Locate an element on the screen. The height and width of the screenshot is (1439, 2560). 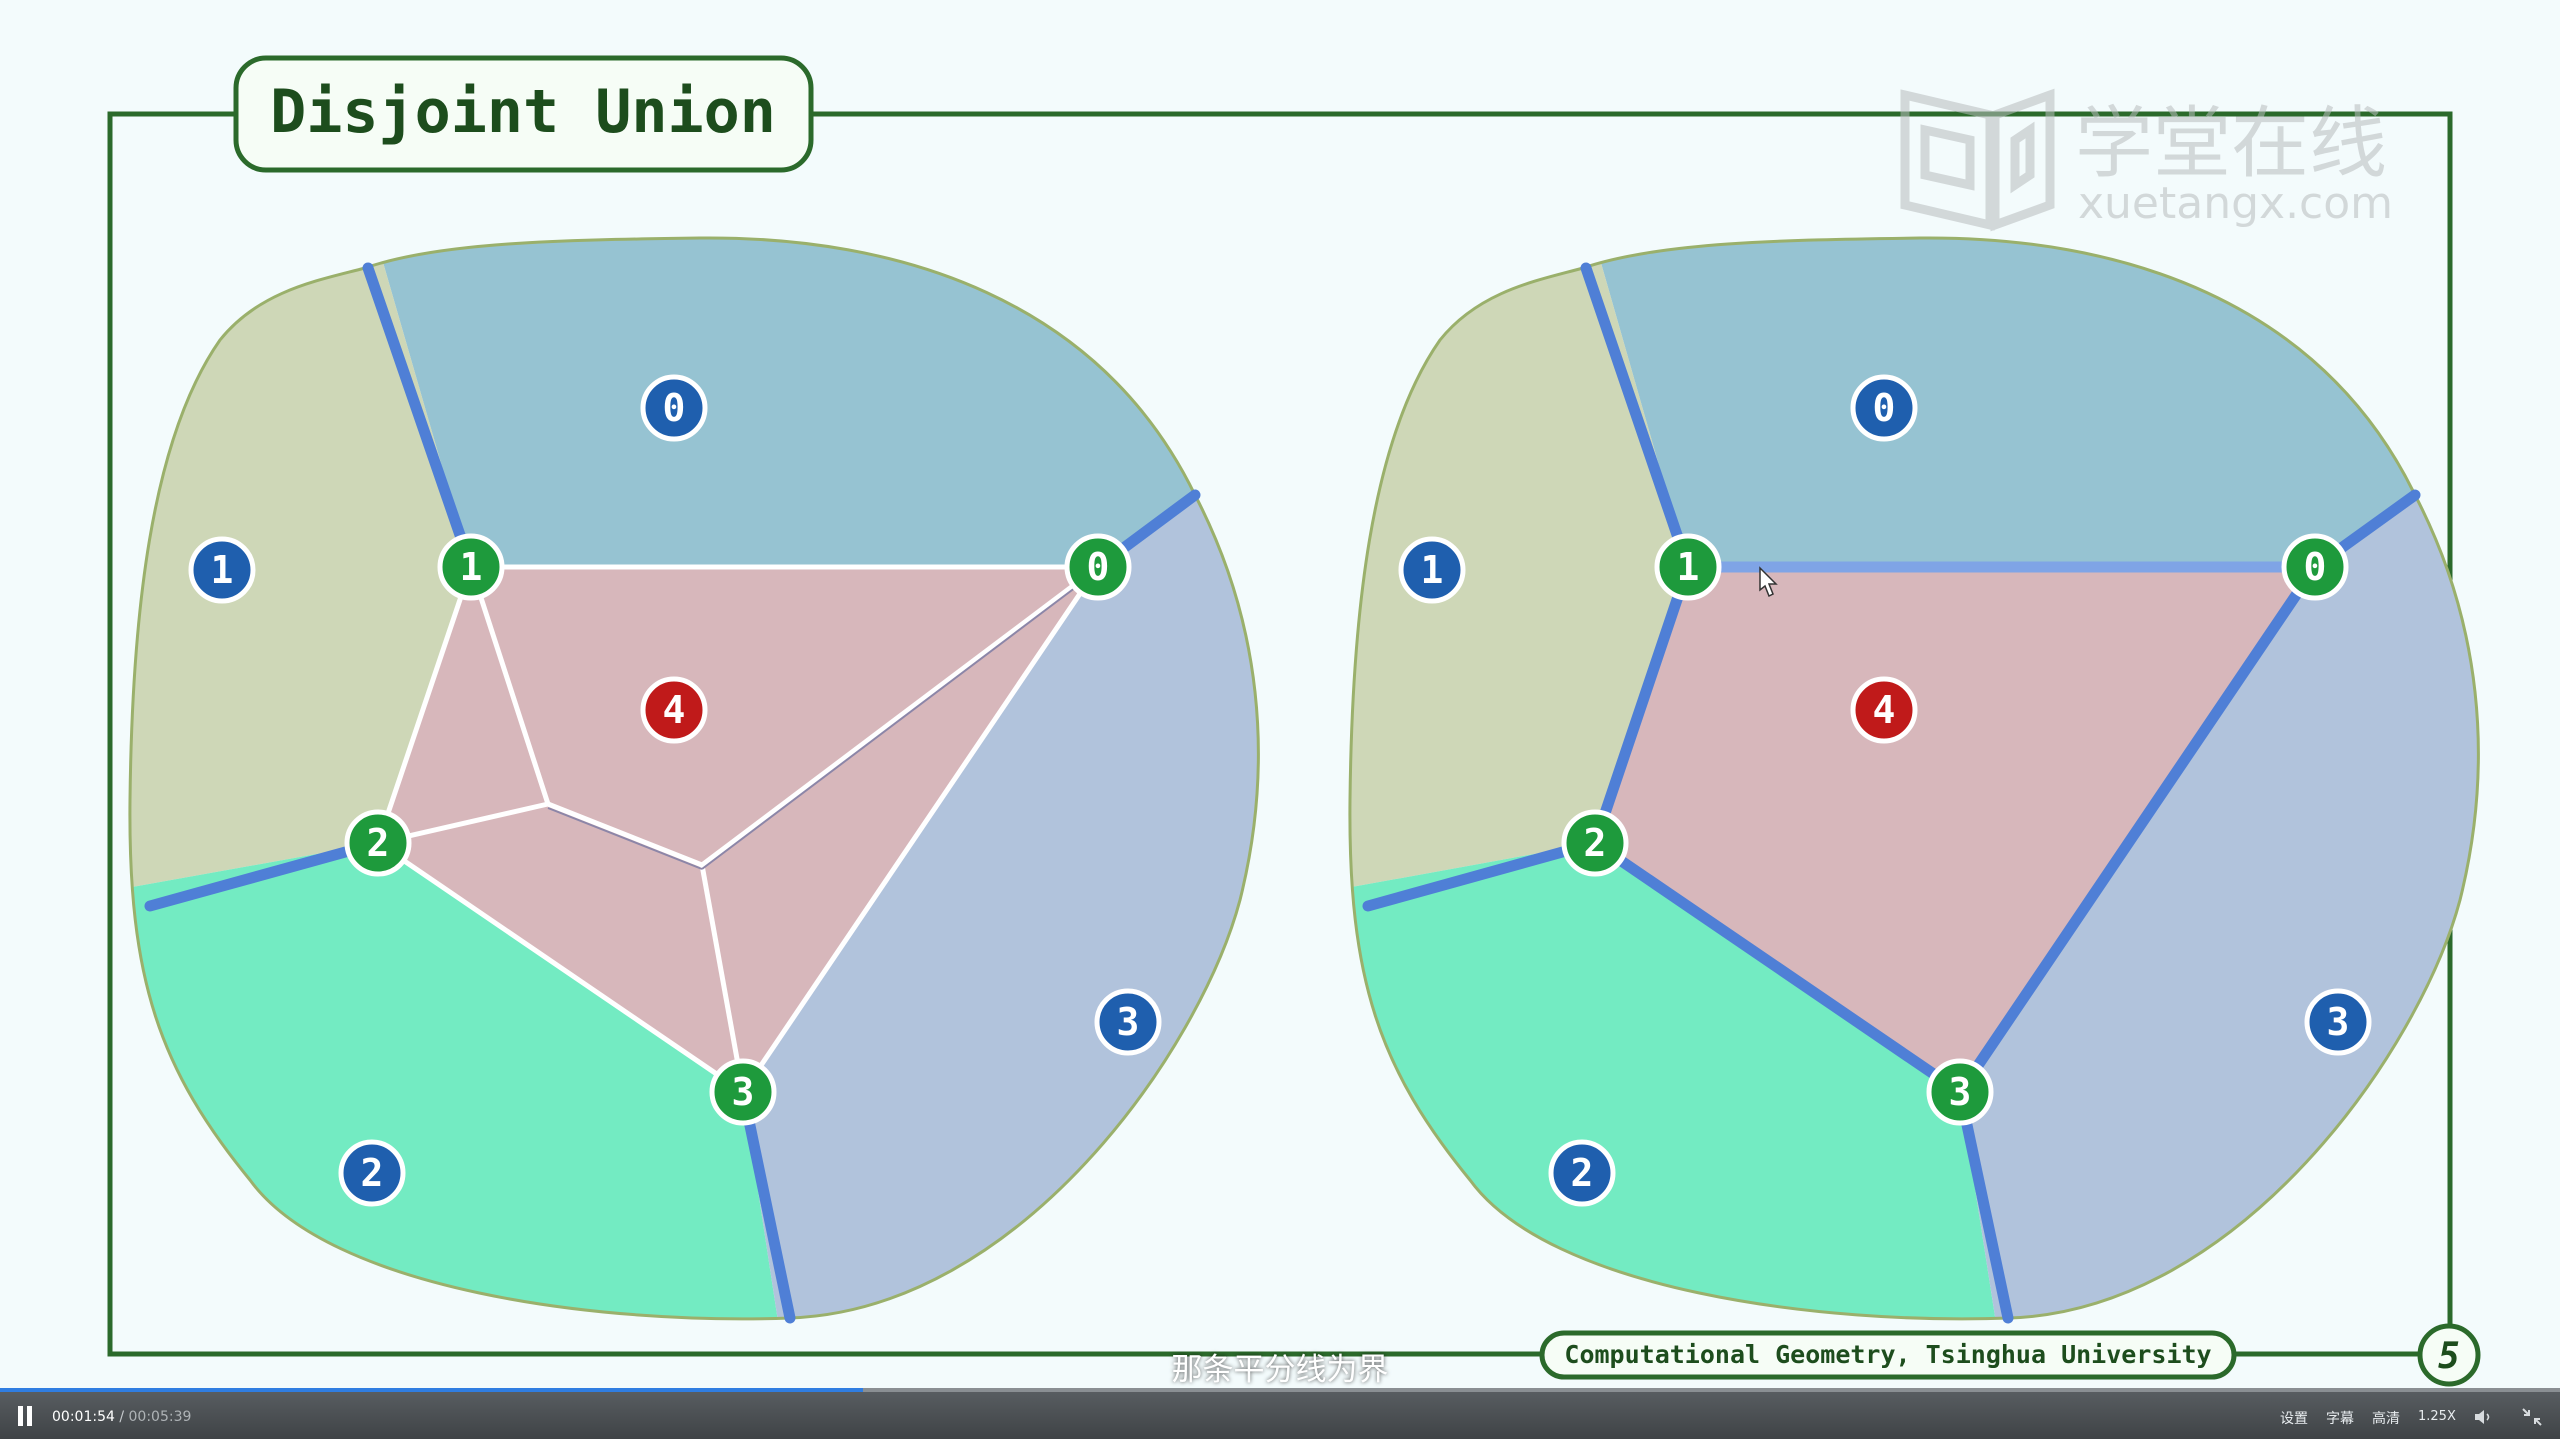
right-site-1: 1 is located at coordinates (1432, 570).